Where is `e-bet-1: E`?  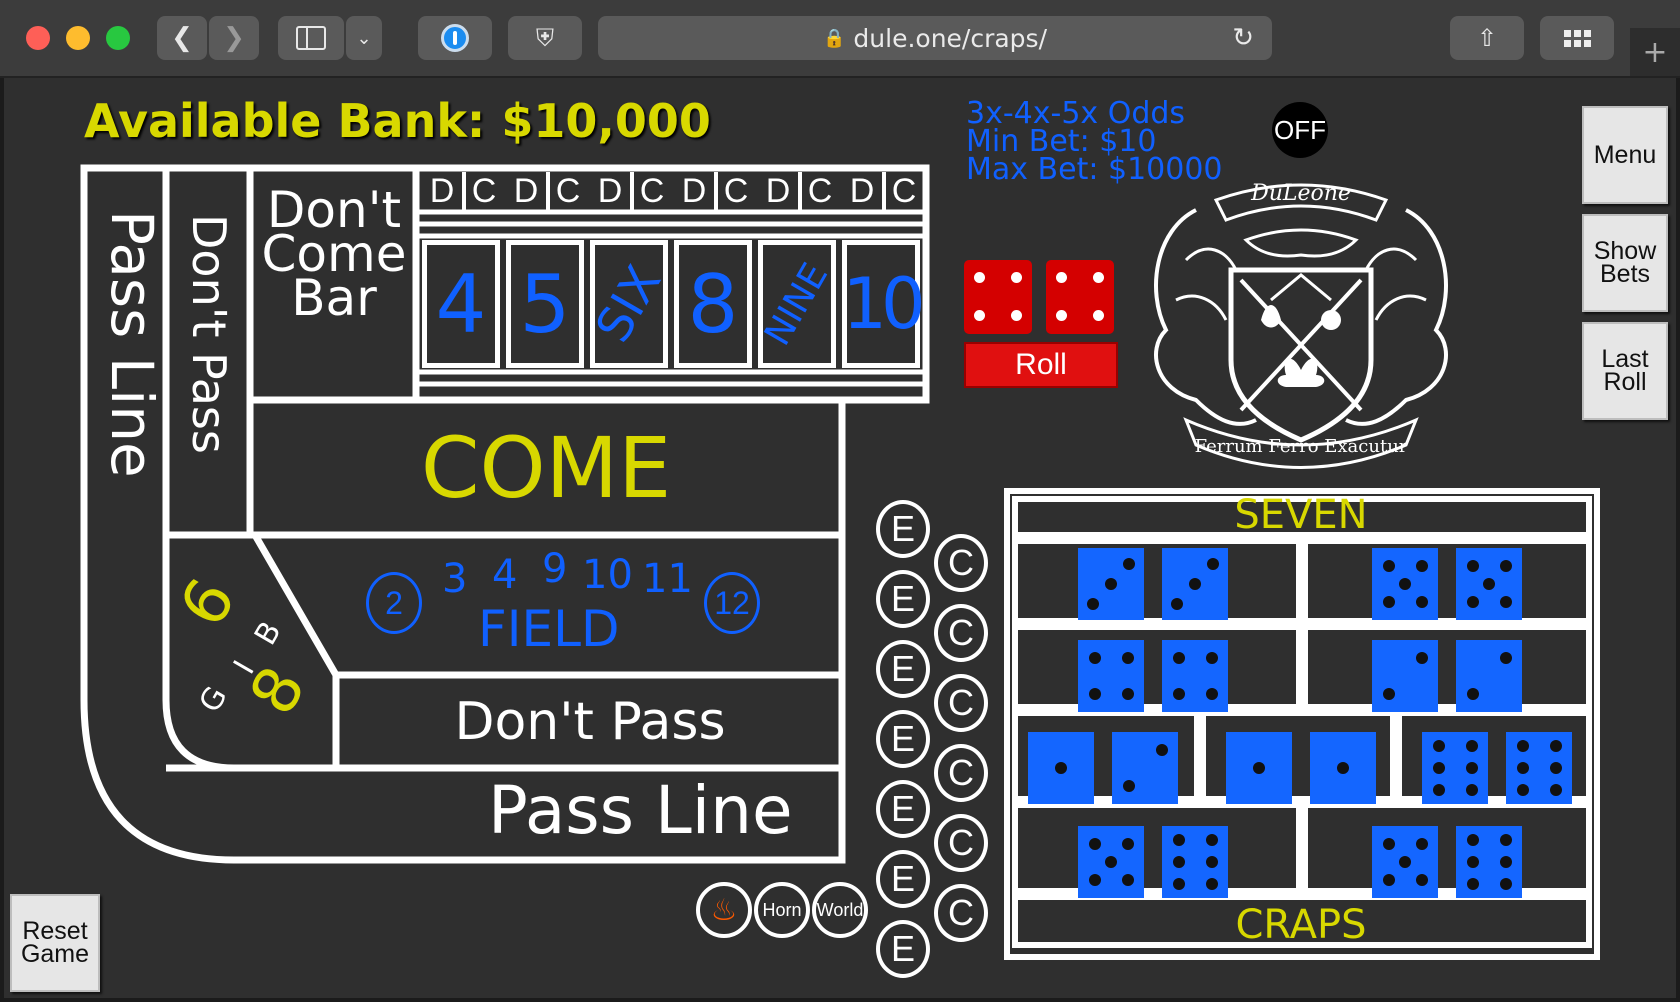 e-bet-1: E is located at coordinates (903, 529).